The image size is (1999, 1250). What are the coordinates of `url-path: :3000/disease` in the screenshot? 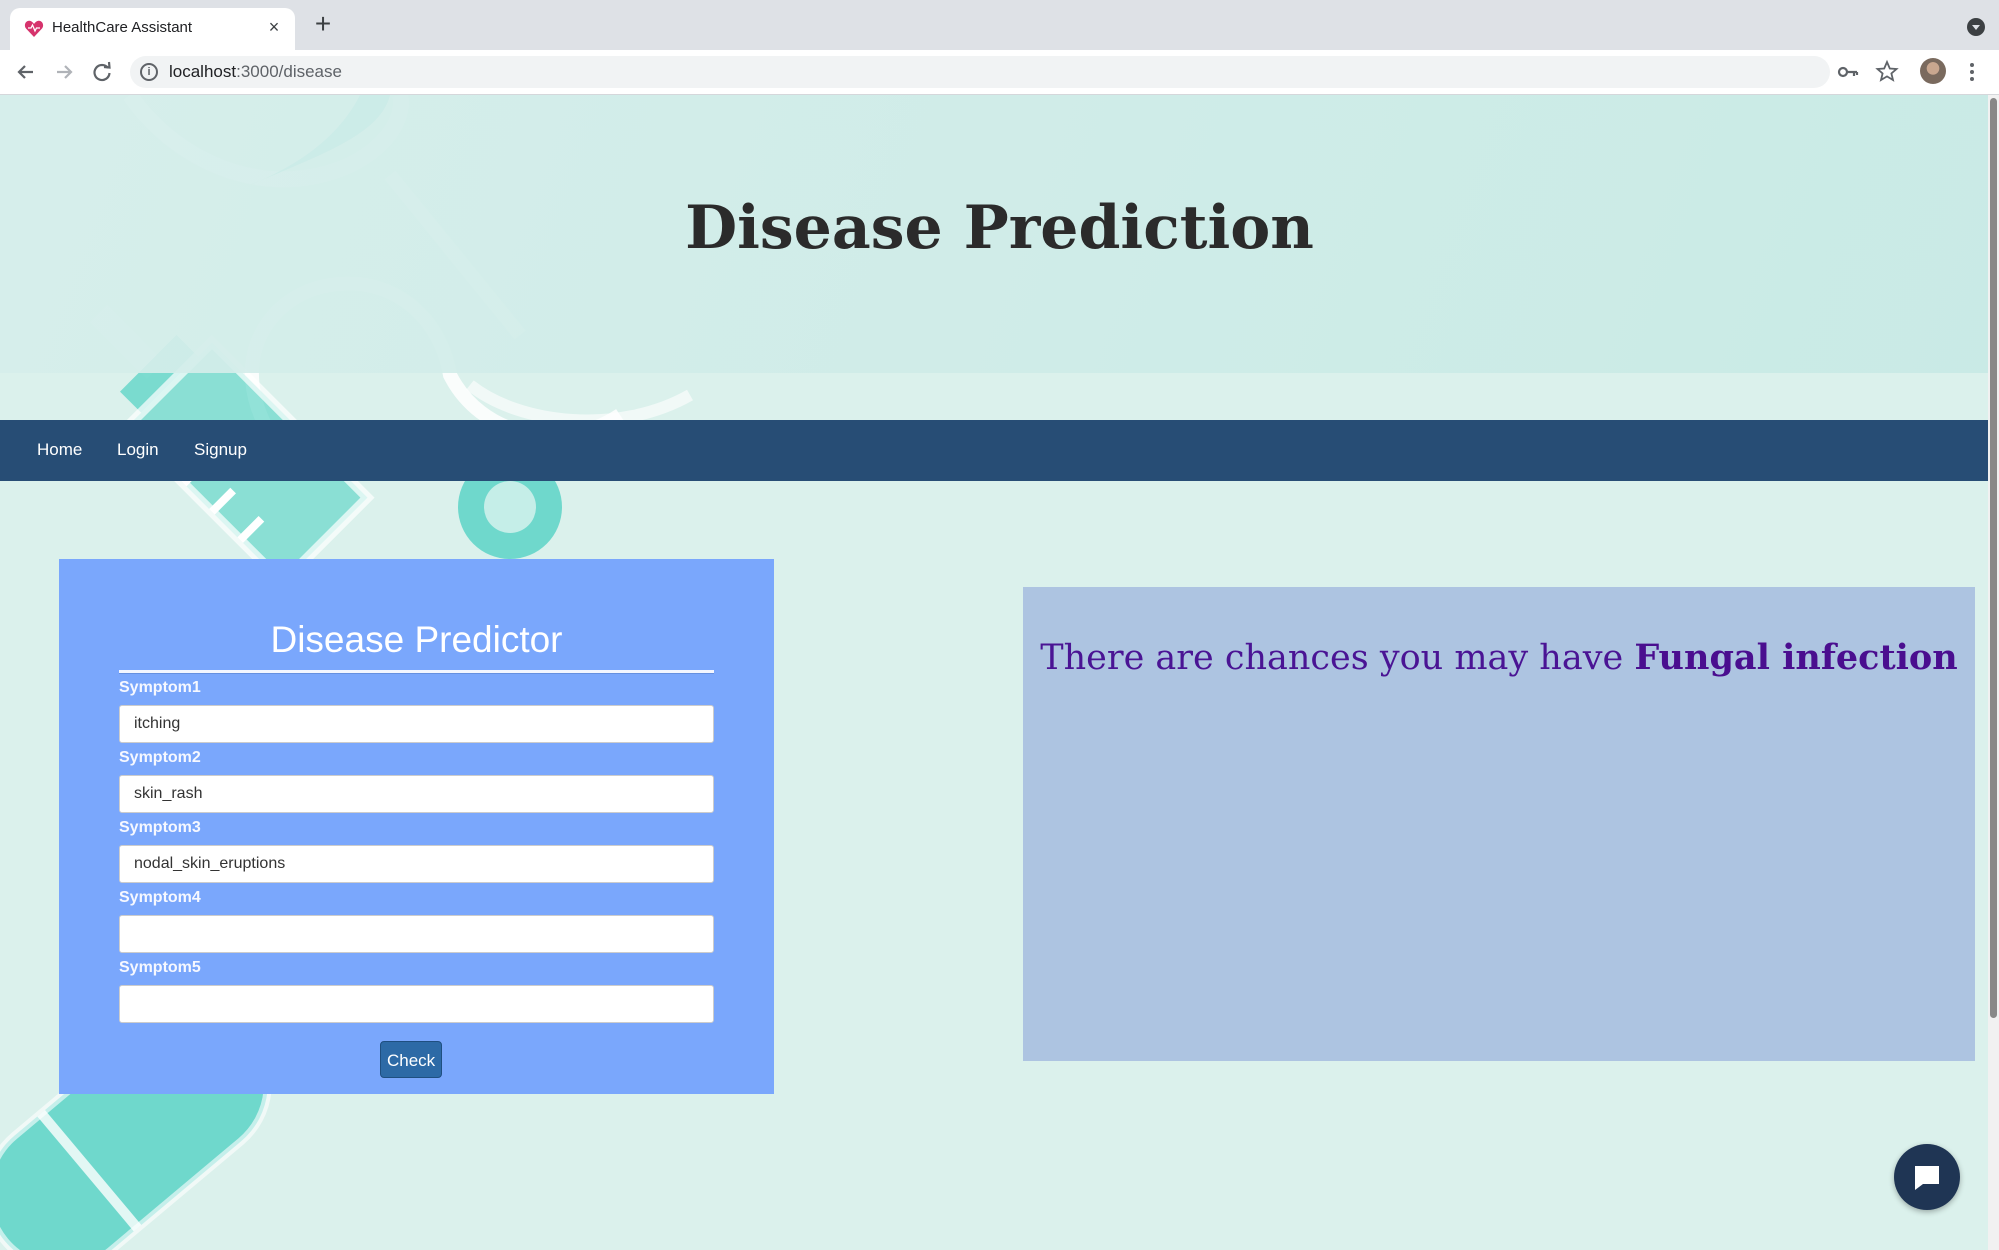 It's located at (289, 71).